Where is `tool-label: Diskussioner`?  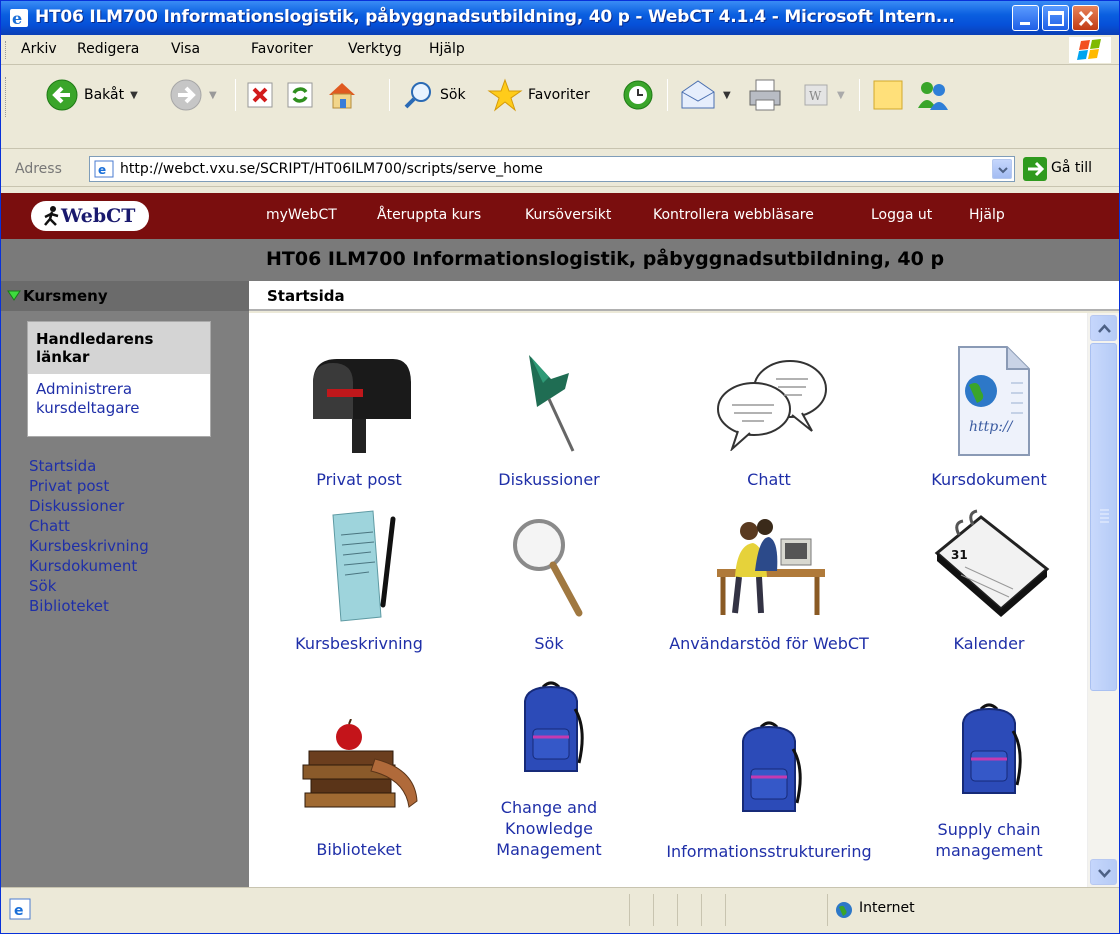
tool-label: Diskussioner is located at coordinates (549, 479).